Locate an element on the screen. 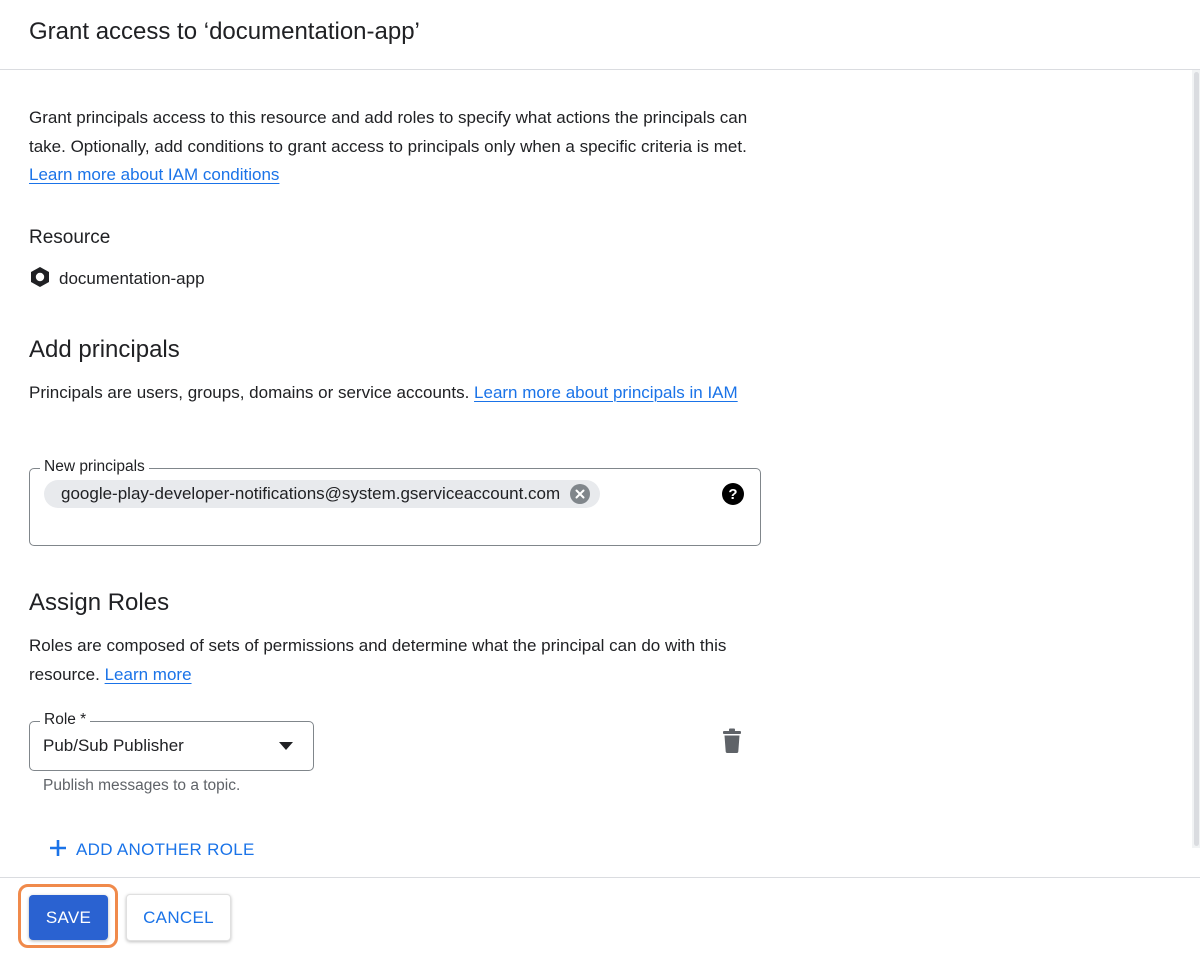  dropdown-arrow-icon is located at coordinates (286, 746).